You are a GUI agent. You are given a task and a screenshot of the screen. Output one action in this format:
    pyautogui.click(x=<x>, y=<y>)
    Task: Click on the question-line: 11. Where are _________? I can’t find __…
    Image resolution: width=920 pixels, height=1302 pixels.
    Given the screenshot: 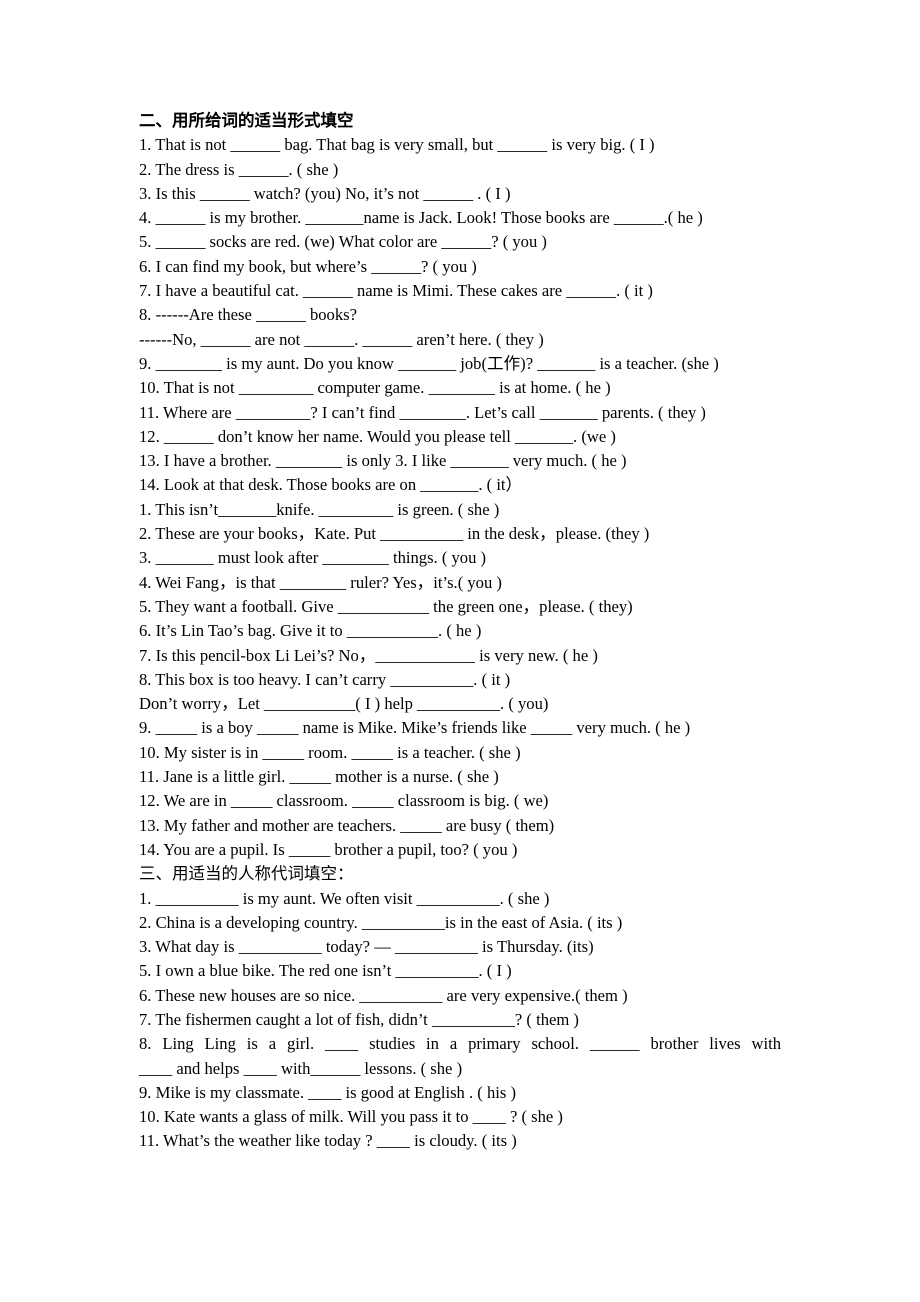 What is the action you would take?
    pyautogui.click(x=422, y=412)
    